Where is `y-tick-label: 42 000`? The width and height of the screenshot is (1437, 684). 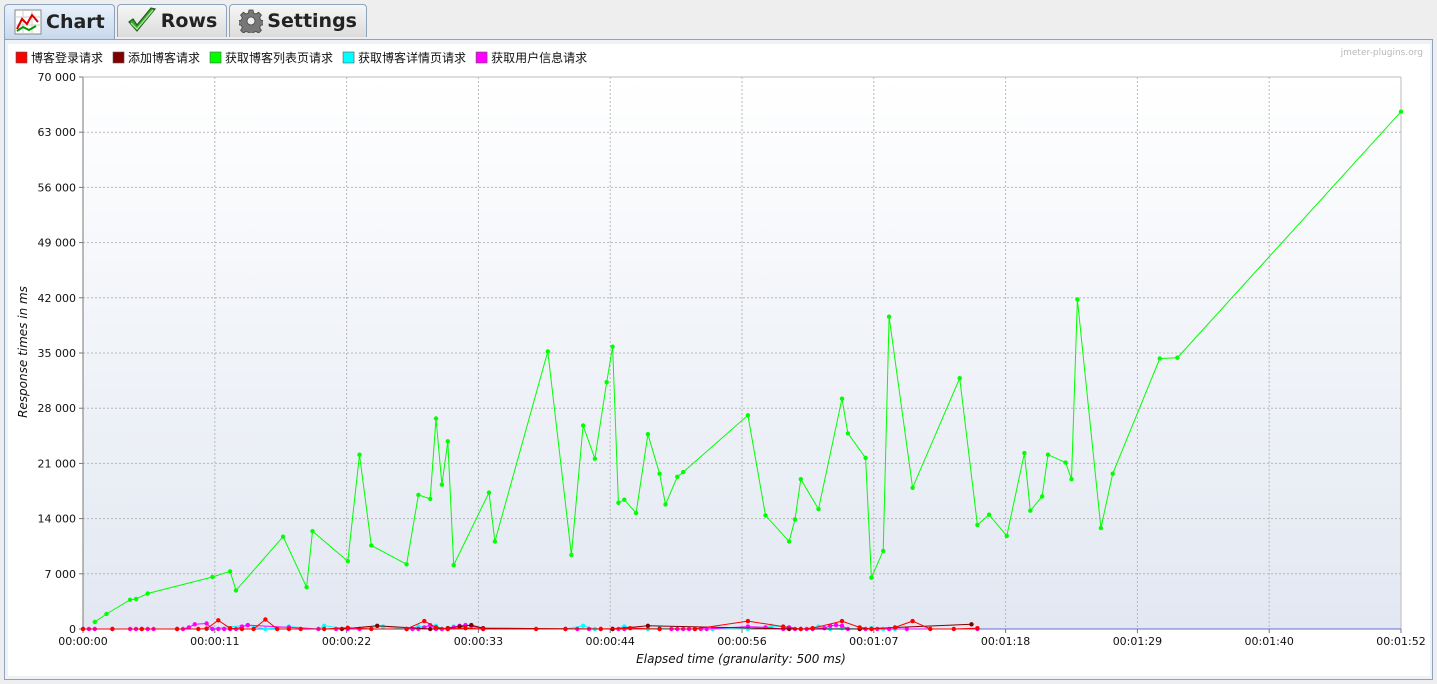 y-tick-label: 42 000 is located at coordinates (57, 298).